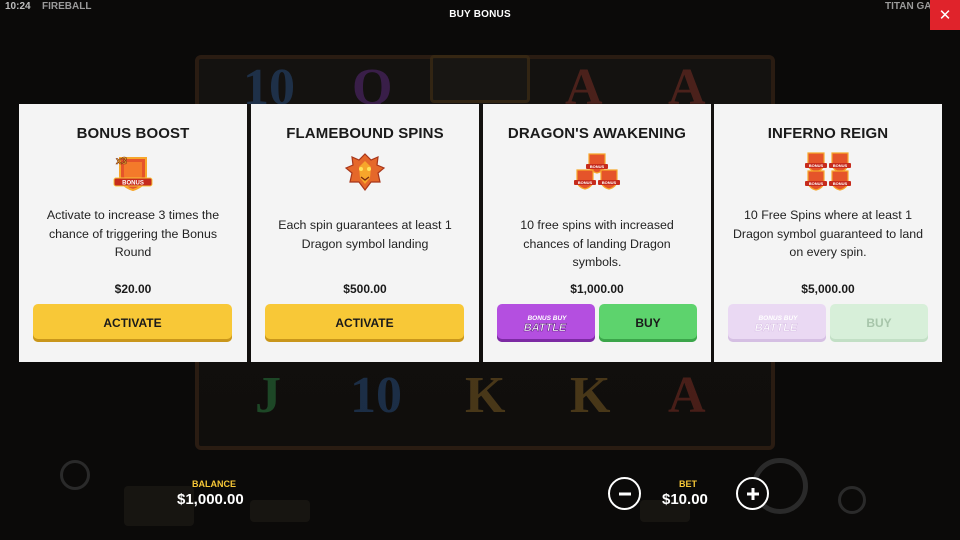  Describe the element at coordinates (828, 171) in the screenshot. I see `four-bonus-shields-icon: BONUS BONUS BONUS BONUS` at that location.